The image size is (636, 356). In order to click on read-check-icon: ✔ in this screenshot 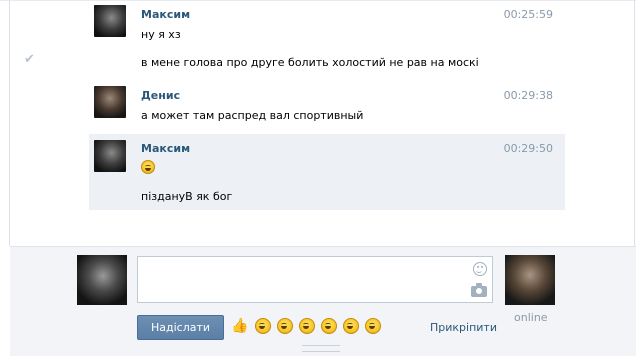, I will do `click(29, 59)`.